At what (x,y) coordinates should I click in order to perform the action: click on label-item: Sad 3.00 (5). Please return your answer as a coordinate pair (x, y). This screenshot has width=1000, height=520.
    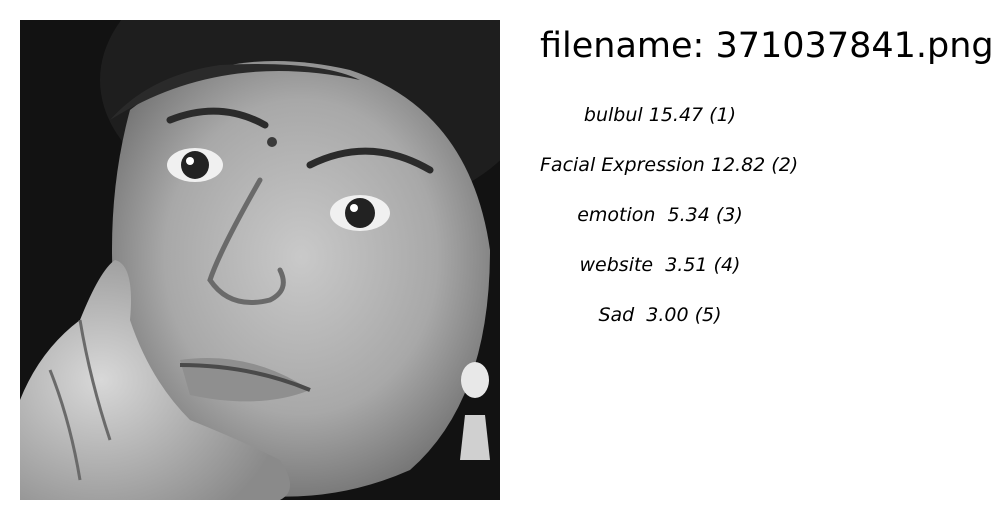
    Looking at the image, I should click on (660, 315).